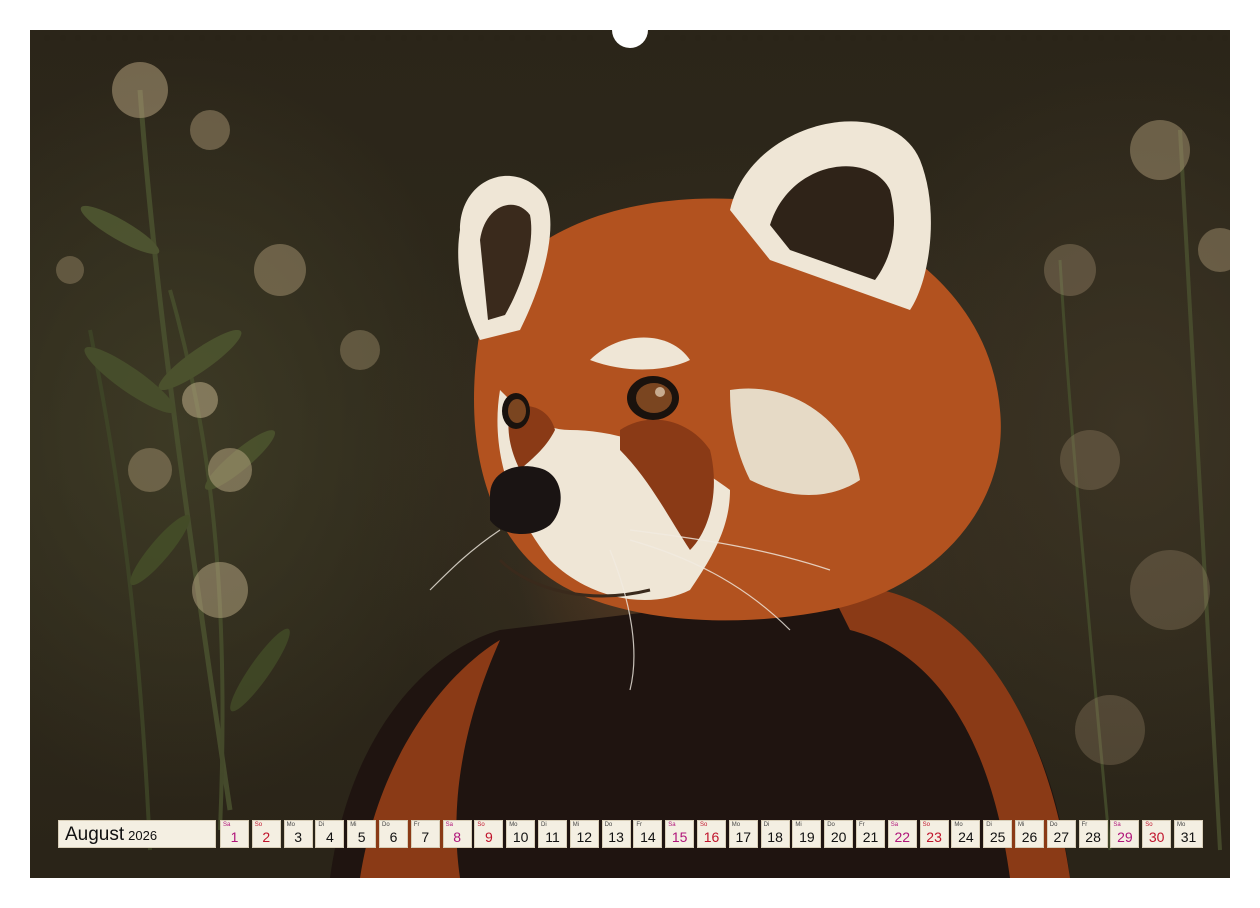 This screenshot has width=1260, height=908. I want to click on day-cell: Mi 26, so click(1029, 834).